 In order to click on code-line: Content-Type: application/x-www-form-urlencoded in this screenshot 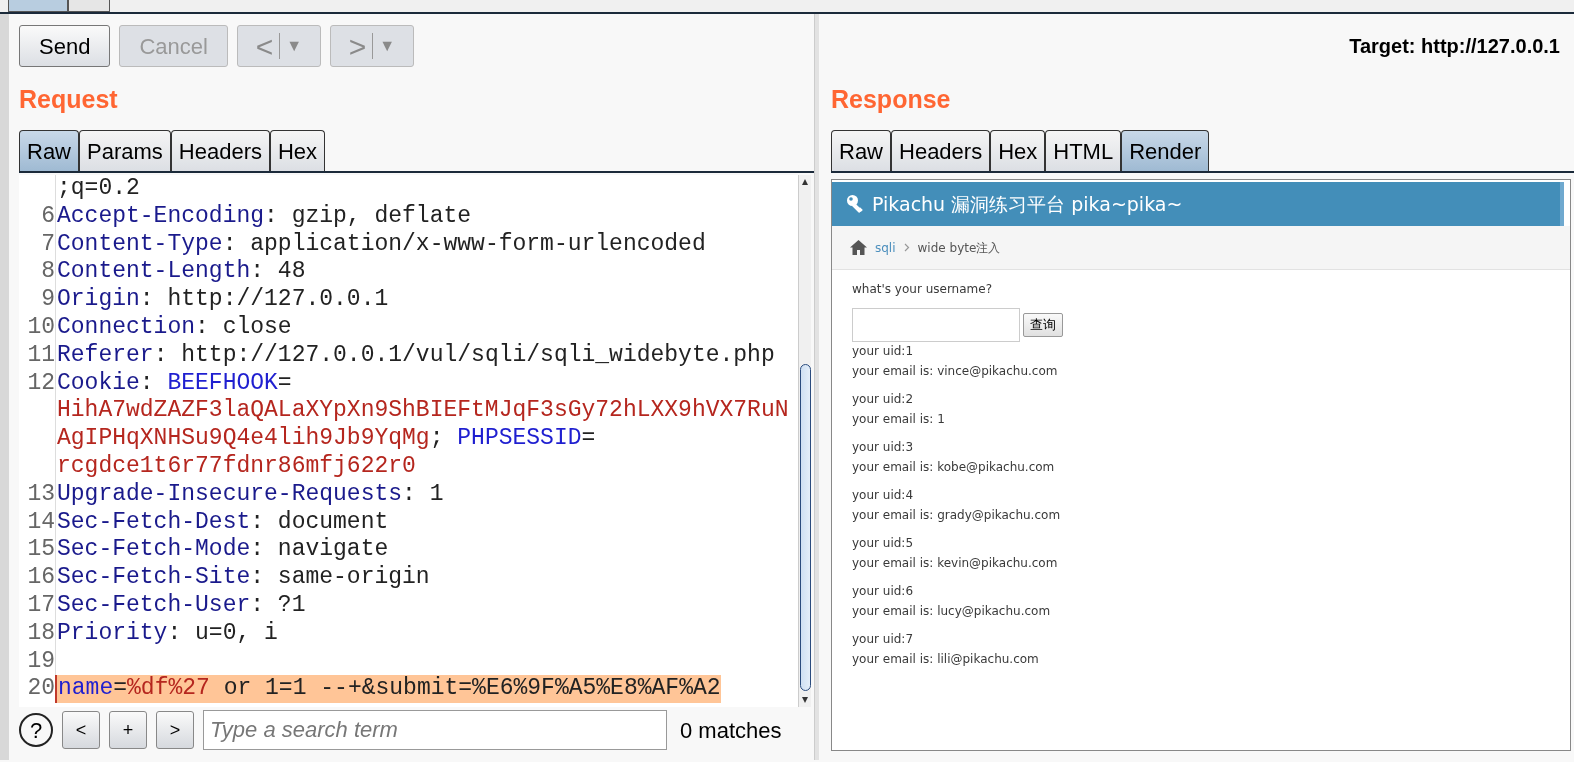, I will do `click(380, 244)`.